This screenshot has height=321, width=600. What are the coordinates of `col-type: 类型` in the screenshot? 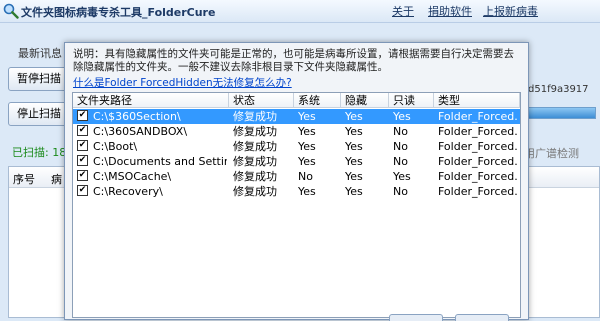 It's located at (477, 100).